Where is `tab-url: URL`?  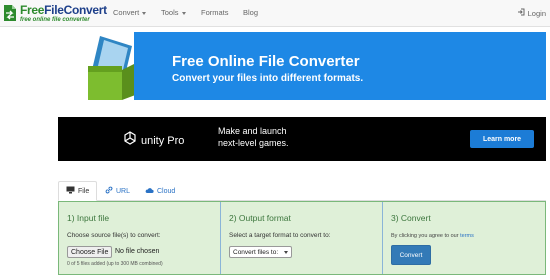
tab-url: URL is located at coordinates (117, 191).